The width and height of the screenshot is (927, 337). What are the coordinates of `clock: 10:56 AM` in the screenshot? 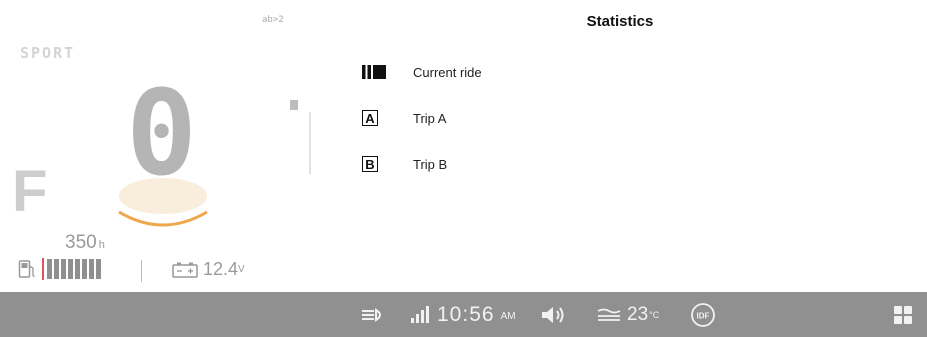 It's located at (476, 314).